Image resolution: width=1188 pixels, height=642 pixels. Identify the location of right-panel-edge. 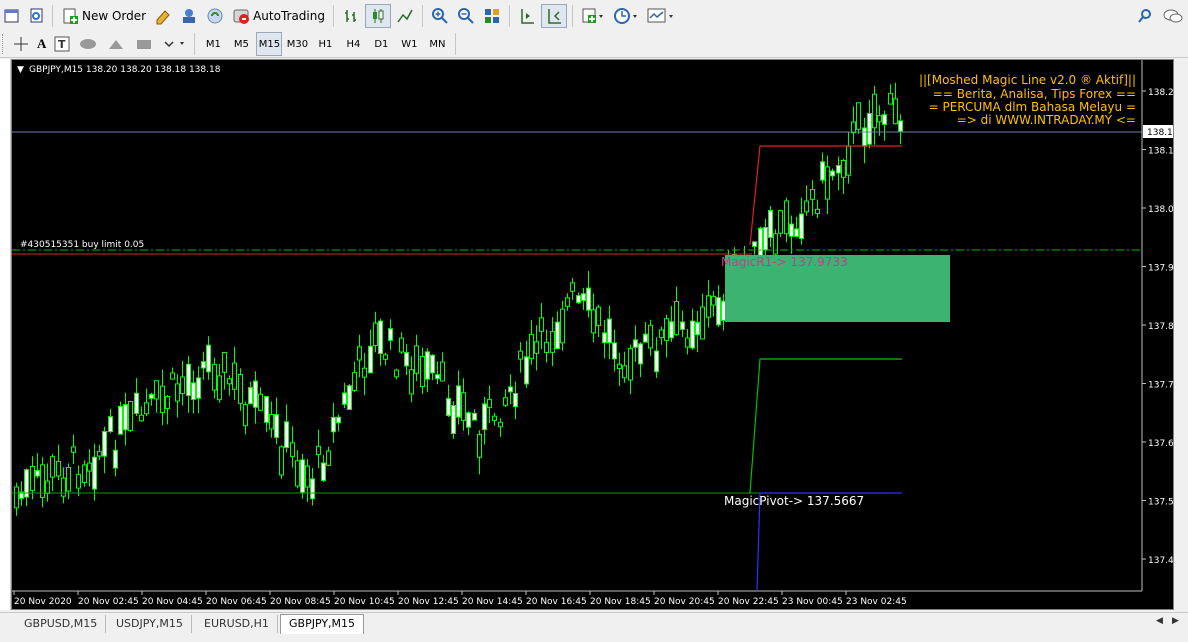
(1181, 334).